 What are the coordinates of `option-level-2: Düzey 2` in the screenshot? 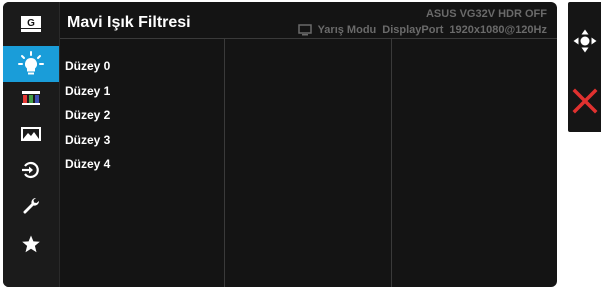 It's located at (87, 115).